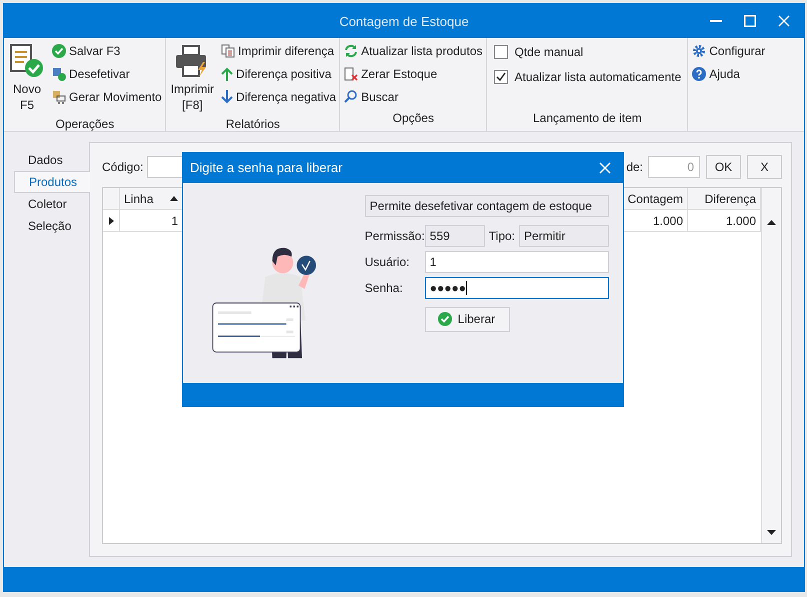 This screenshot has width=807, height=597. What do you see at coordinates (85, 124) in the screenshot?
I see `group-label: Operações` at bounding box center [85, 124].